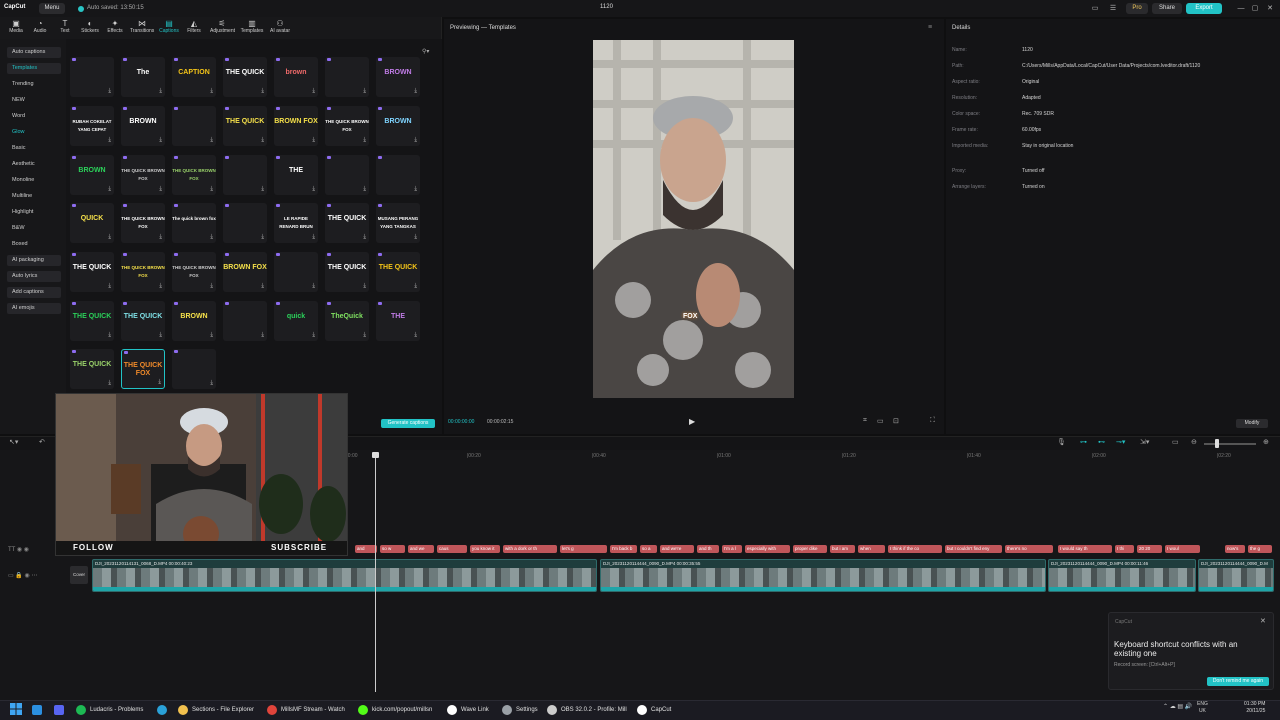  Describe the element at coordinates (222, 26) in the screenshot. I see `tool-adjustment: ⚟ Adjustment` at that location.